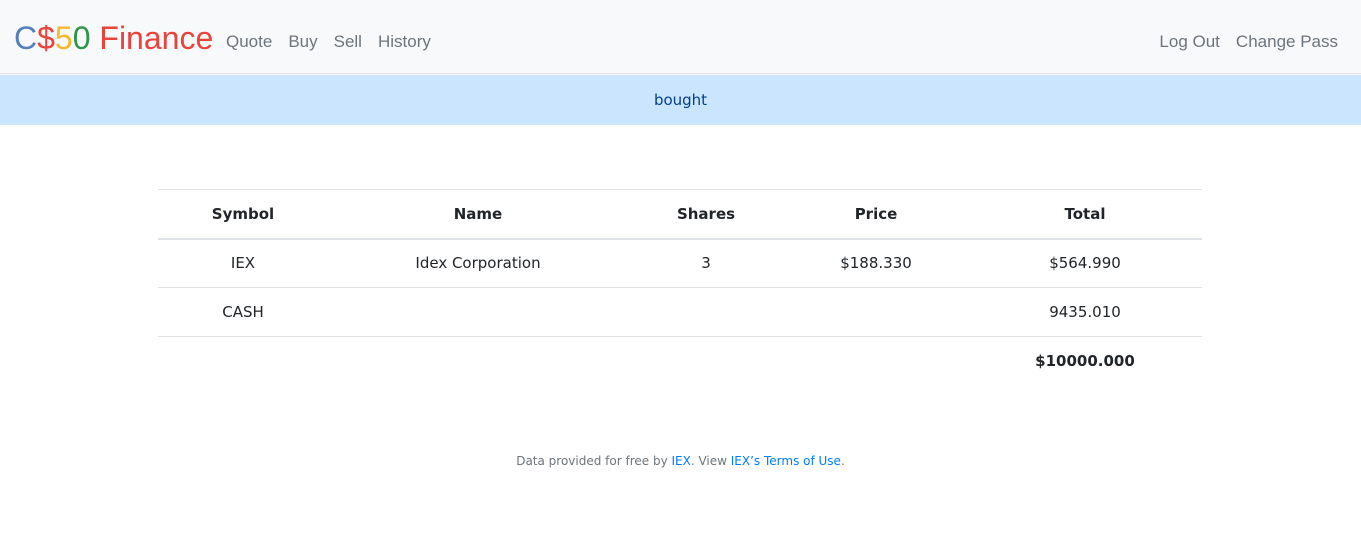  Describe the element at coordinates (680, 100) in the screenshot. I see `alert-message: bought` at that location.